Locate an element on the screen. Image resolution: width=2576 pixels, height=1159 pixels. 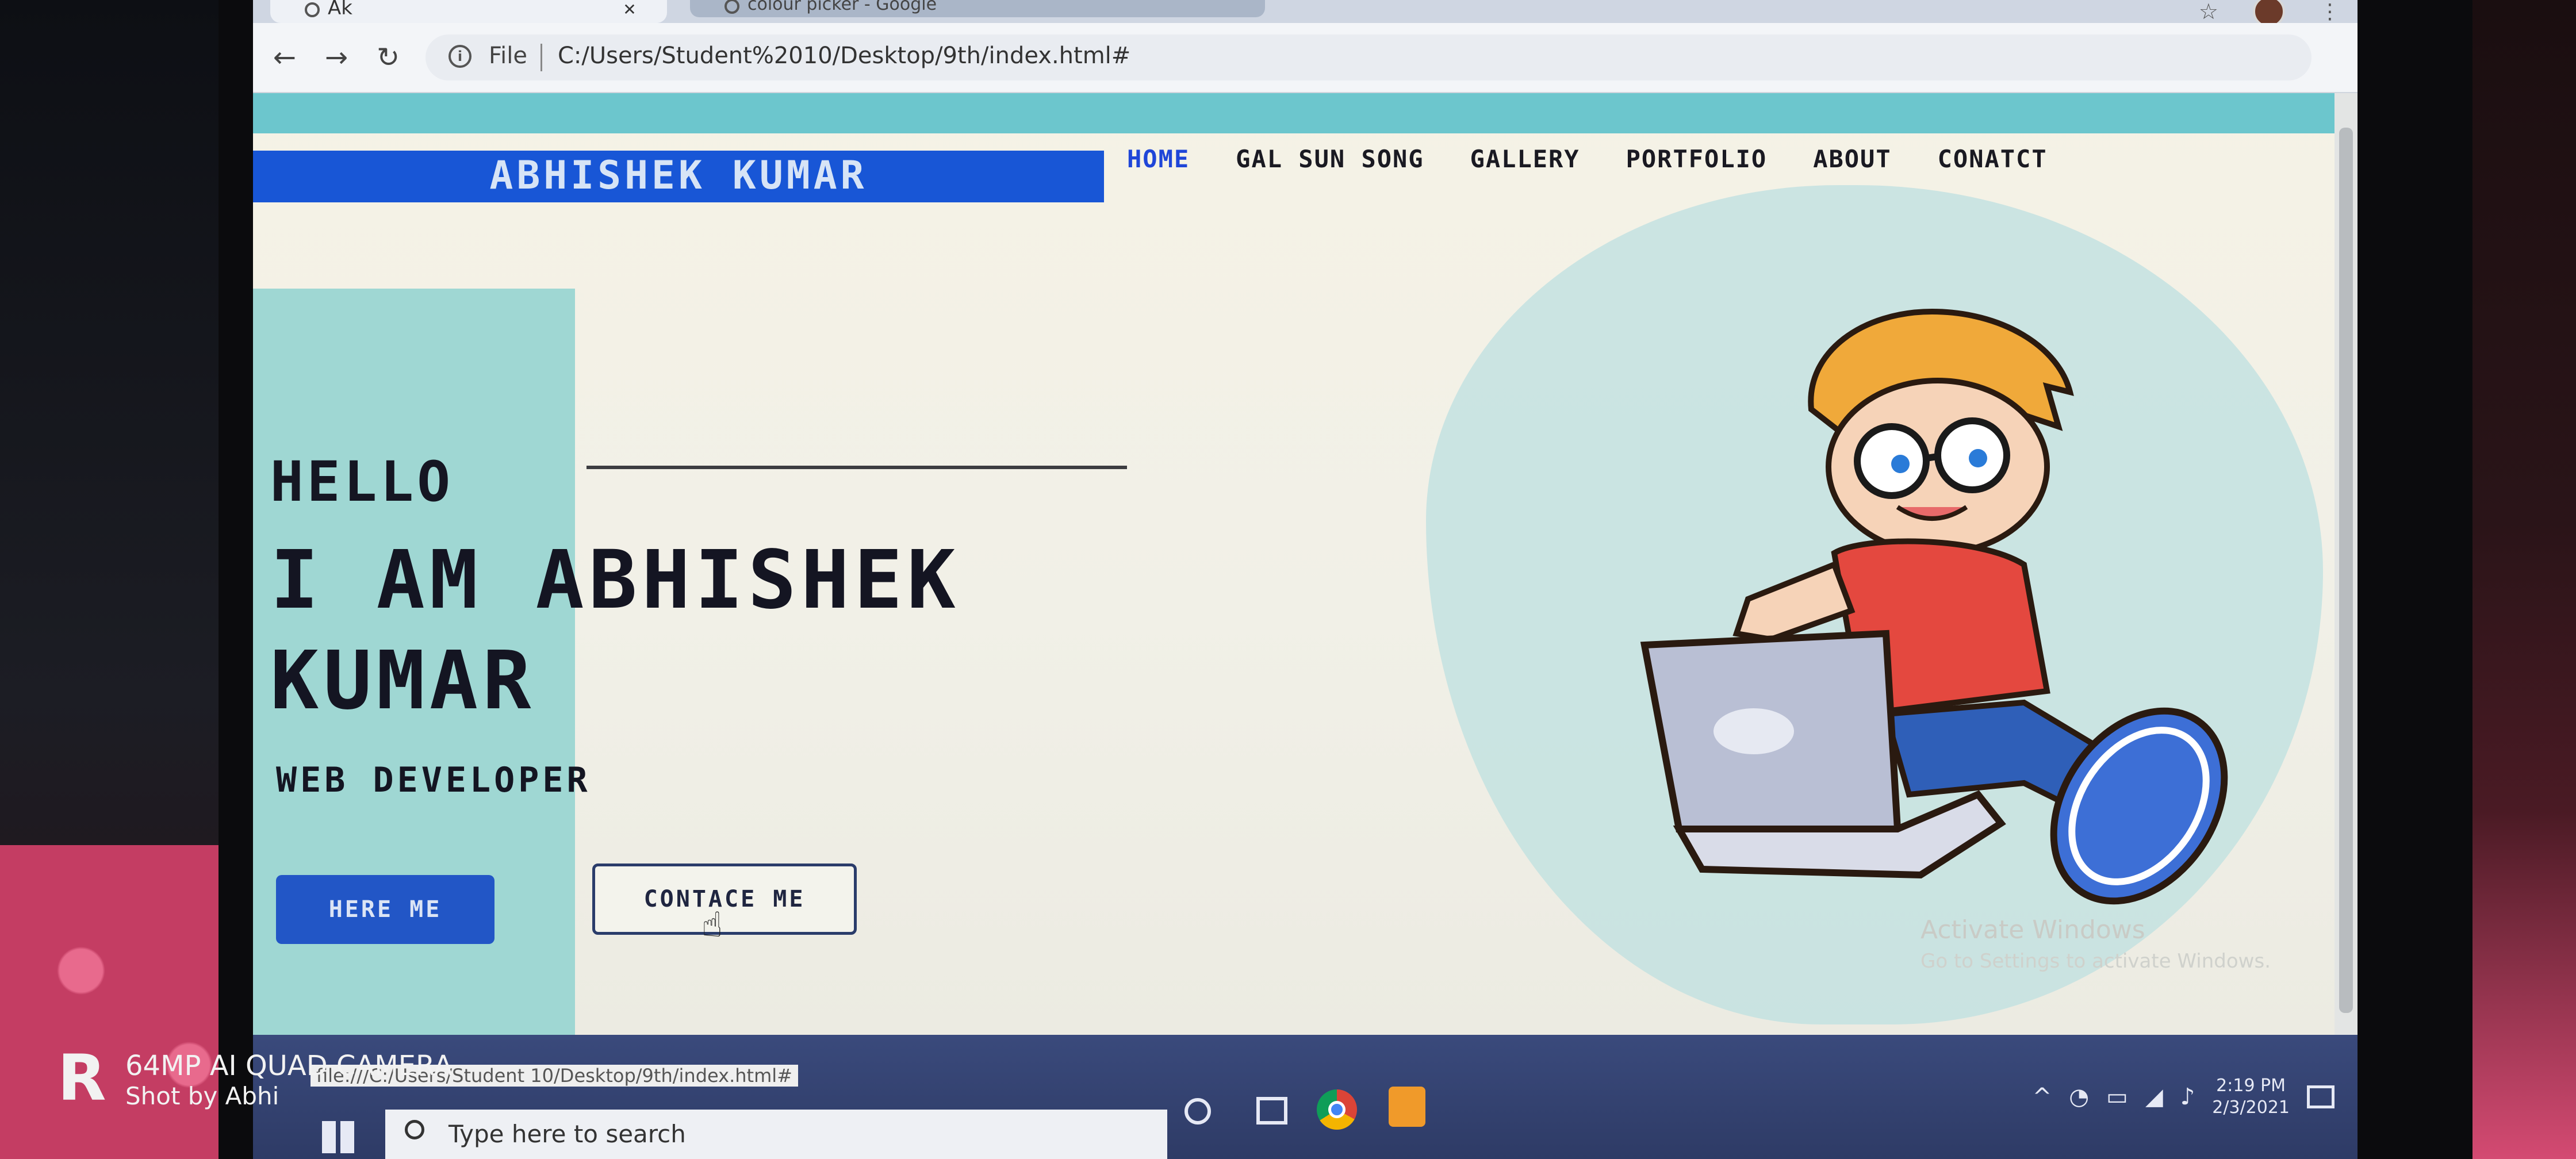
tray-network-icon: ◔ is located at coordinates (2079, 1097).